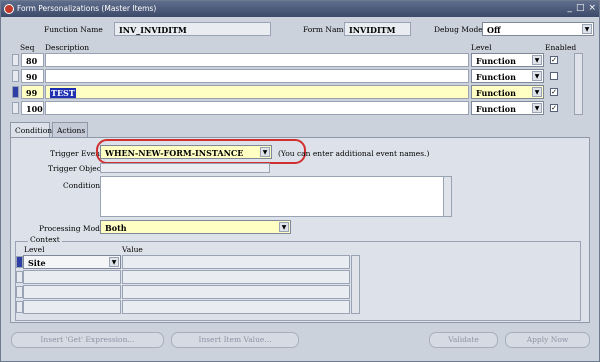 The height and width of the screenshot is (362, 600). I want to click on context-group-label: Context, so click(45, 239).